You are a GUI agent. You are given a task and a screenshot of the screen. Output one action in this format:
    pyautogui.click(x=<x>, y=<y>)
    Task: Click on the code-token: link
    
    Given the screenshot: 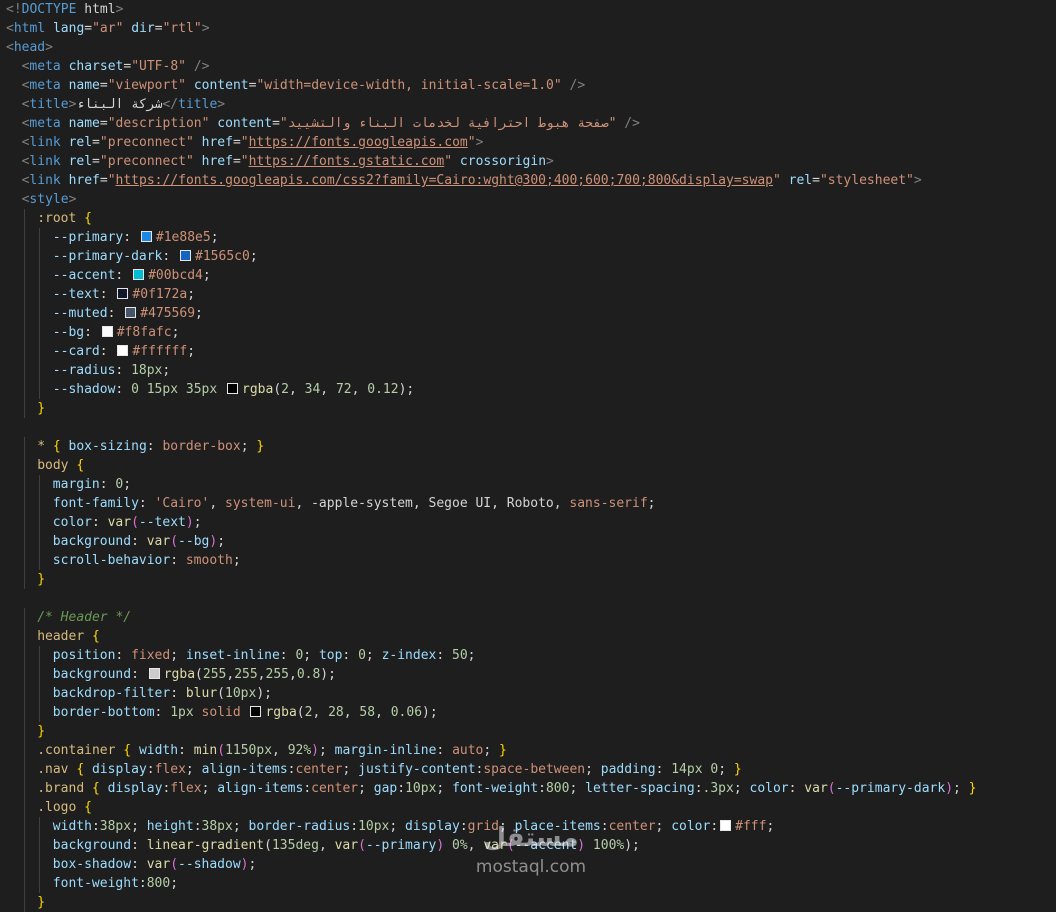 What is the action you would take?
    pyautogui.click(x=45, y=161)
    